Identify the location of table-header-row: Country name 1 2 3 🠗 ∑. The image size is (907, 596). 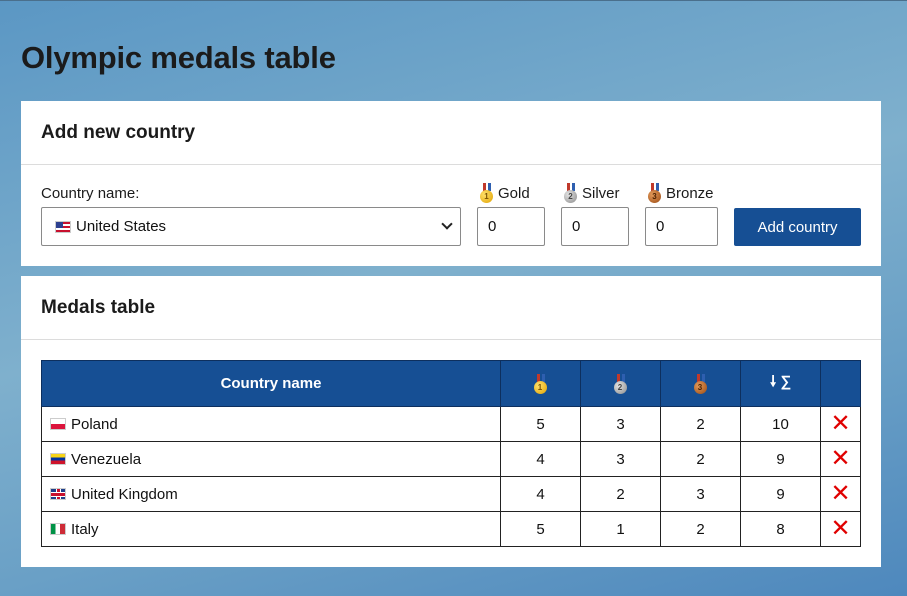
(451, 383).